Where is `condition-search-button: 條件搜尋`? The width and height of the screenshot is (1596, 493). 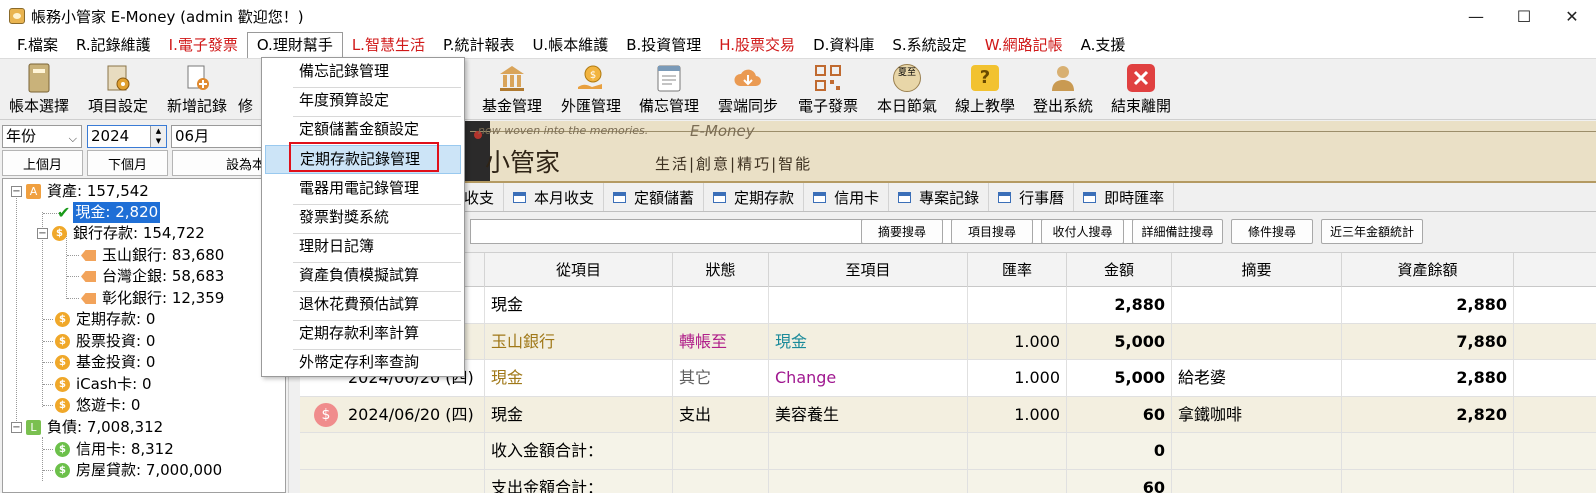 condition-search-button: 條件搜尋 is located at coordinates (1272, 231).